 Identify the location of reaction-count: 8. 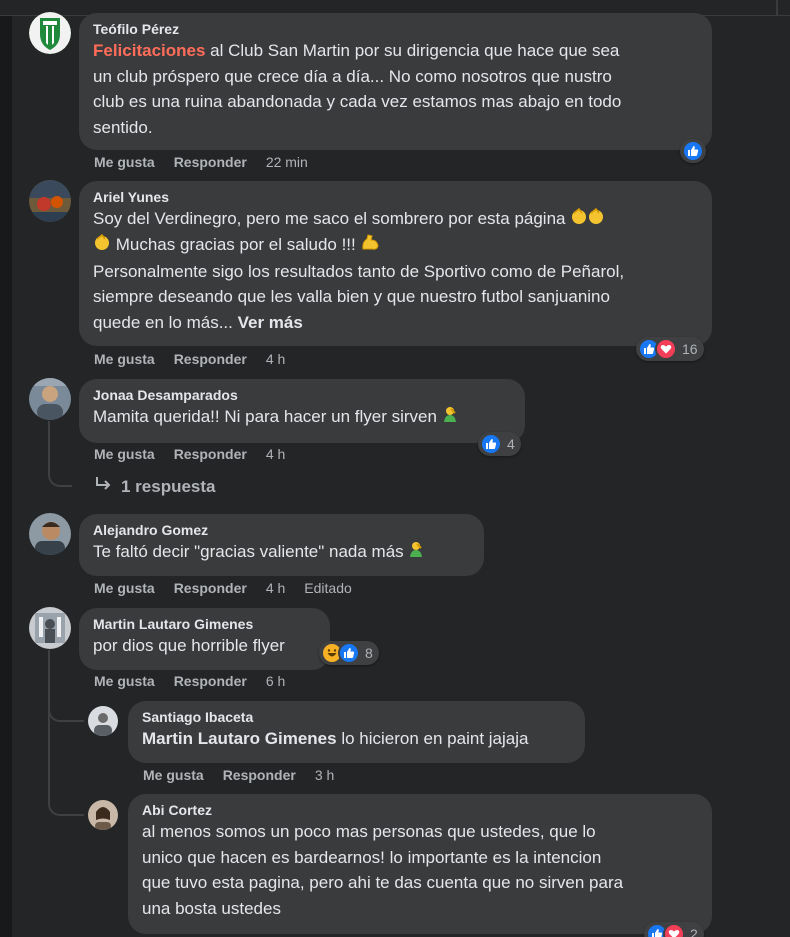
(369, 653).